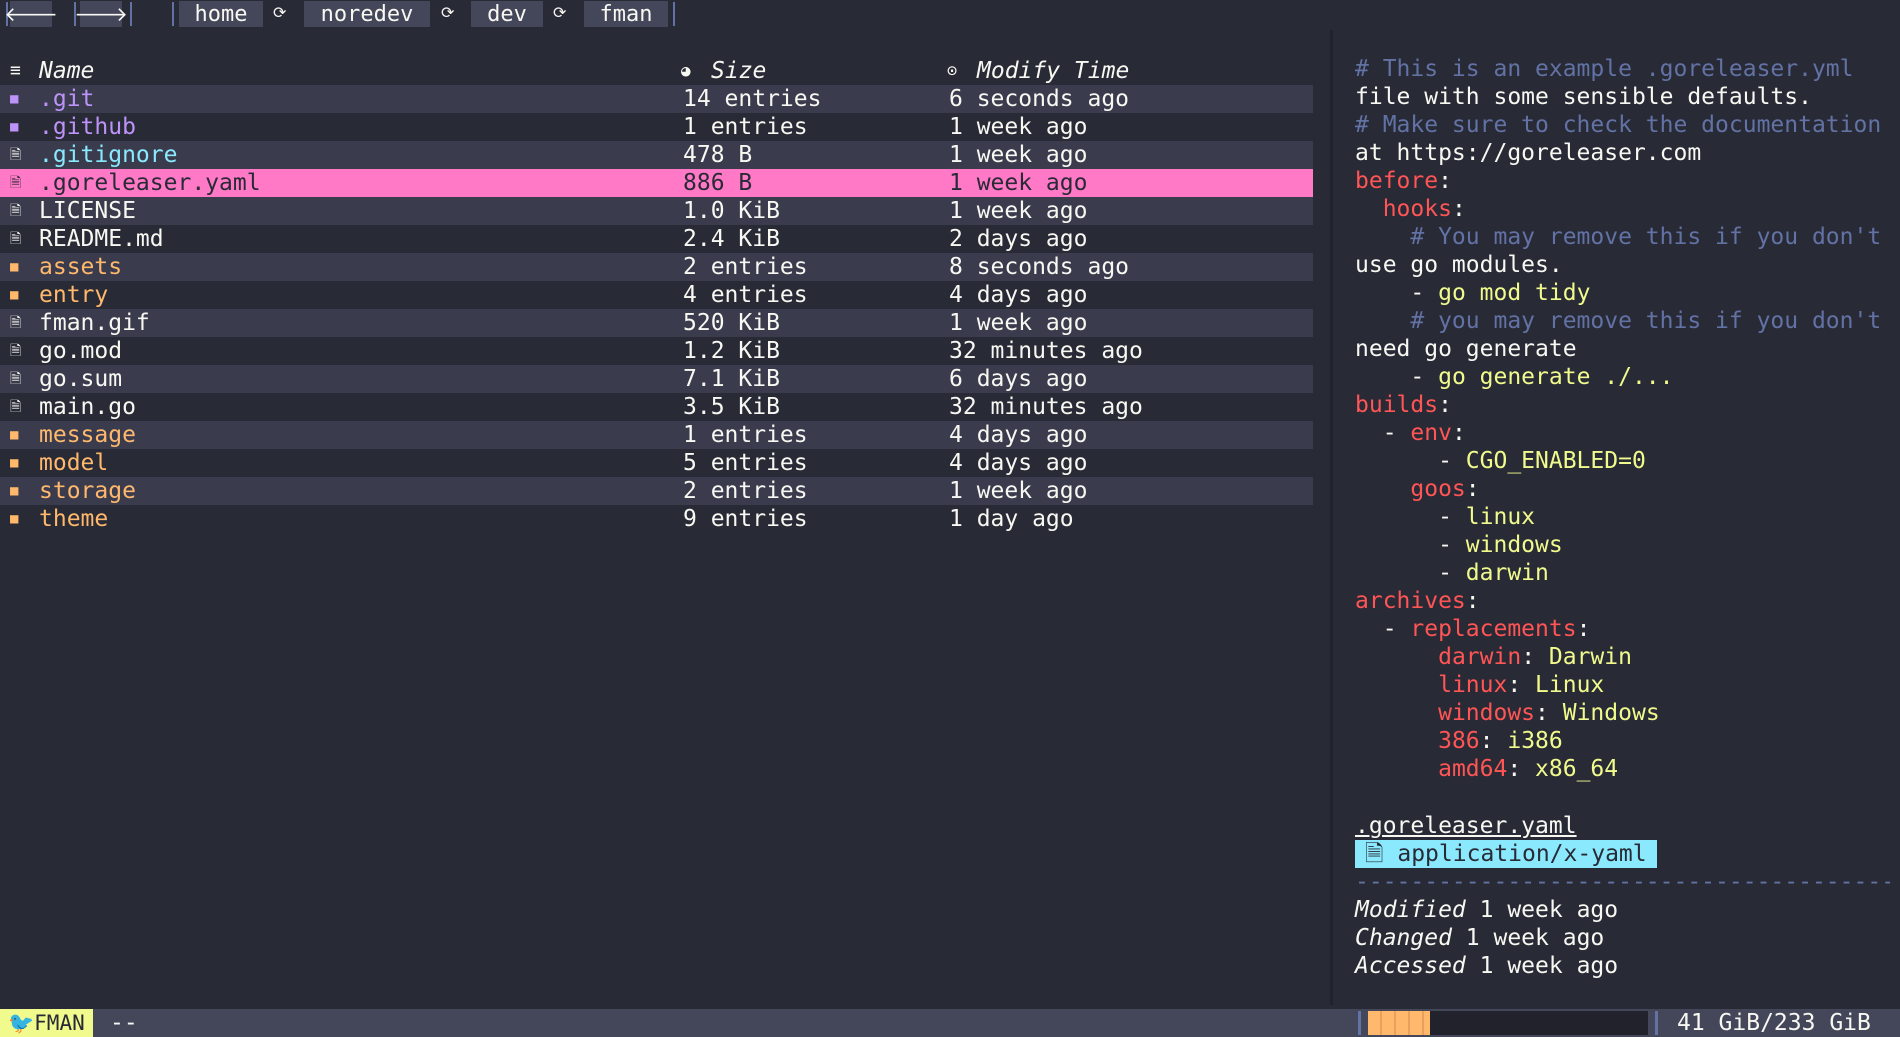 Image resolution: width=1900 pixels, height=1037 pixels. Describe the element at coordinates (1331, 517) in the screenshot. I see `pane-divider` at that location.